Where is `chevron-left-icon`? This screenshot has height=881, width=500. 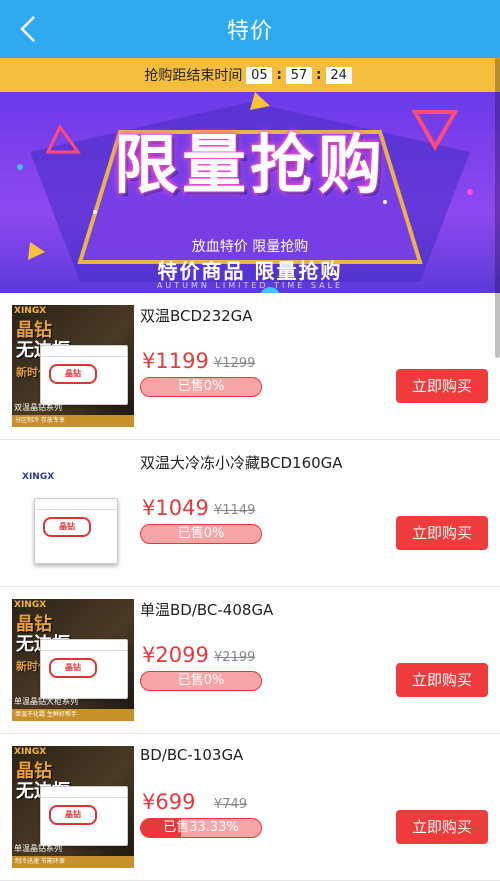 chevron-left-icon is located at coordinates (27, 29).